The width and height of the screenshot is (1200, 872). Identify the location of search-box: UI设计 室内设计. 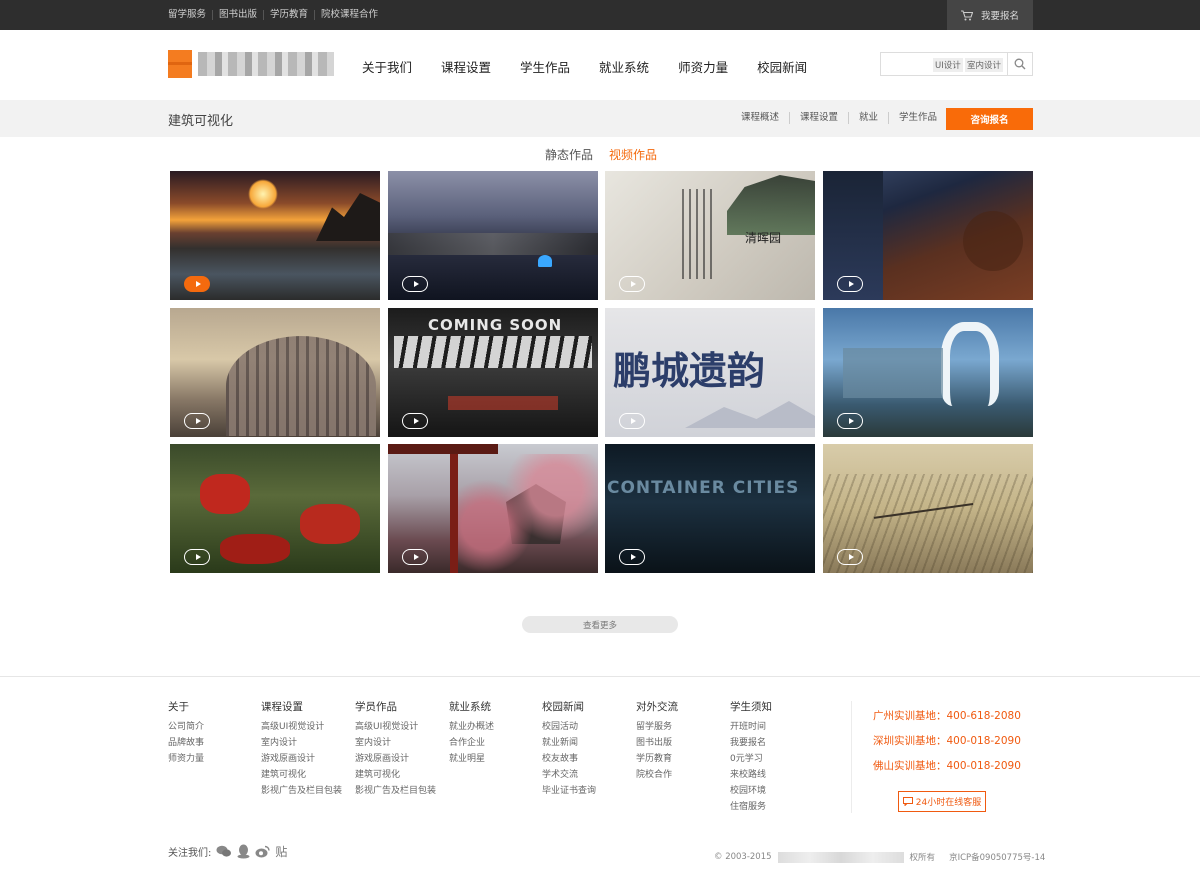
(956, 64).